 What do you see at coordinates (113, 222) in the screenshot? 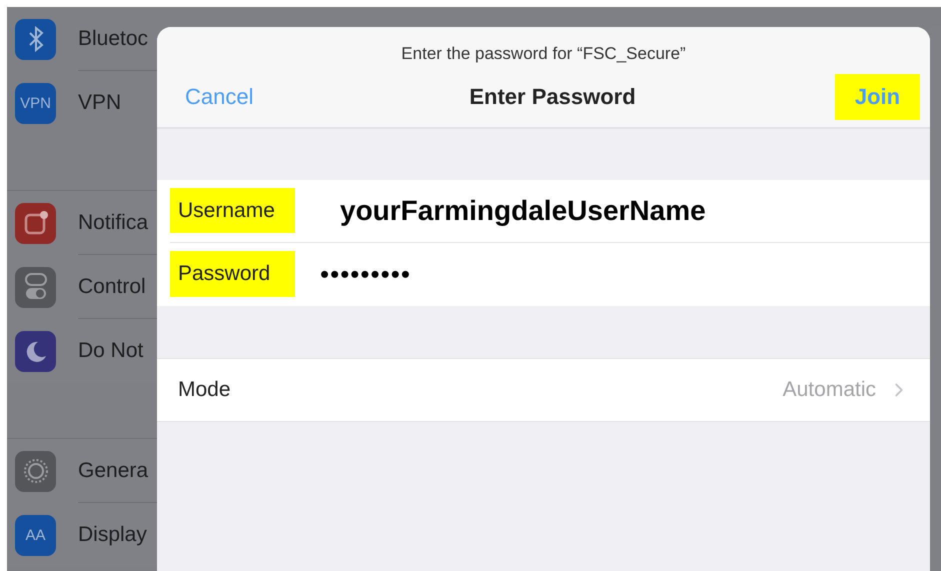
I see `settings-item-label: Notifica` at bounding box center [113, 222].